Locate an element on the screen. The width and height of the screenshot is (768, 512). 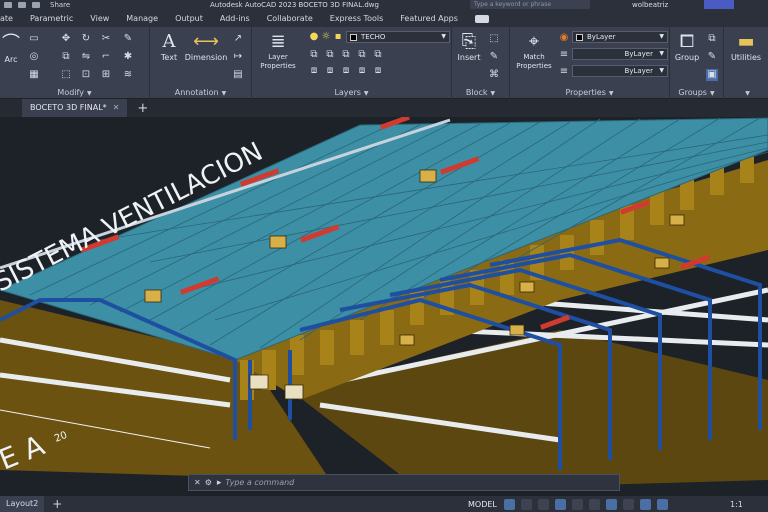
user-account: wolbeatriz is located at coordinates (650, 5).